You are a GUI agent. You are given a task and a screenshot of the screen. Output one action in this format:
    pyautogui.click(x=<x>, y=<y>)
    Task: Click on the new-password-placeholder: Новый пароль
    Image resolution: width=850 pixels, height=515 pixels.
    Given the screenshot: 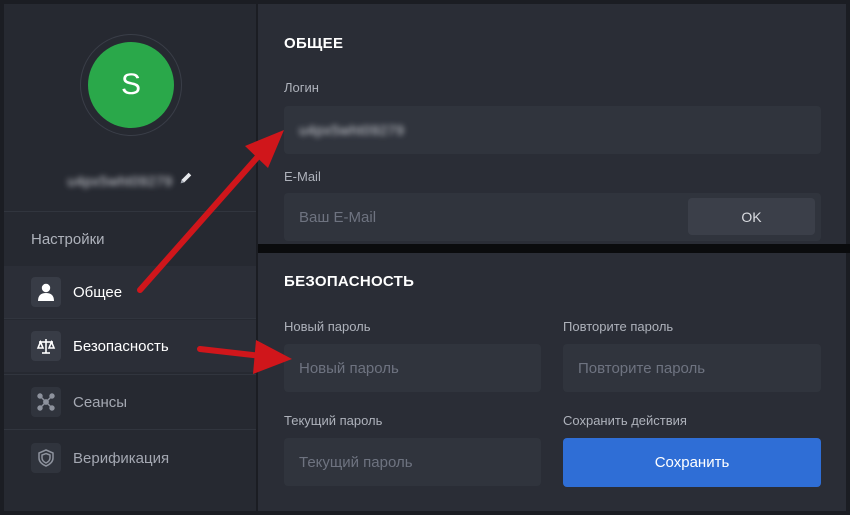 What is the action you would take?
    pyautogui.click(x=349, y=368)
    